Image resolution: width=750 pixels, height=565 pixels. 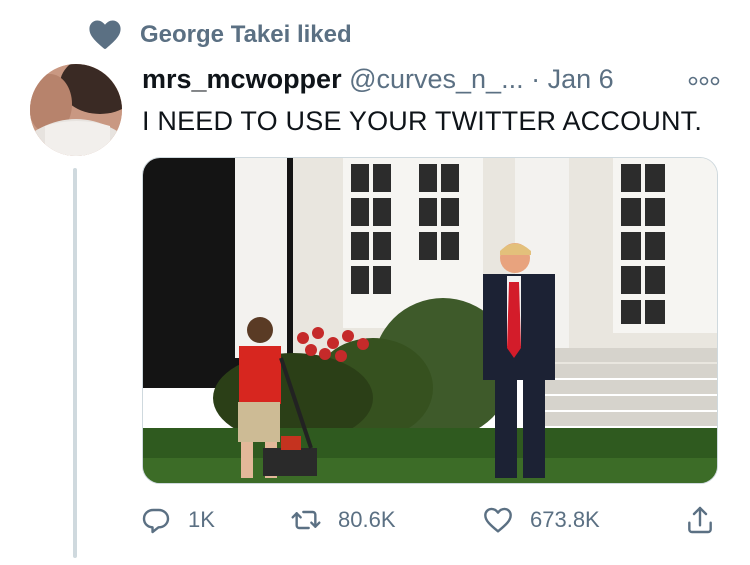 What do you see at coordinates (177, 520) in the screenshot?
I see `reply-button: 1K` at bounding box center [177, 520].